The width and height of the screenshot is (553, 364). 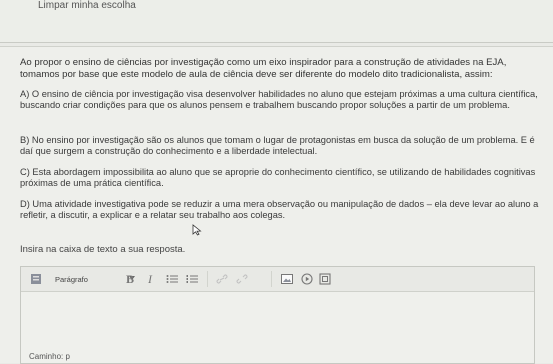 I want to click on mouse-pointer-icon, so click(x=197, y=230).